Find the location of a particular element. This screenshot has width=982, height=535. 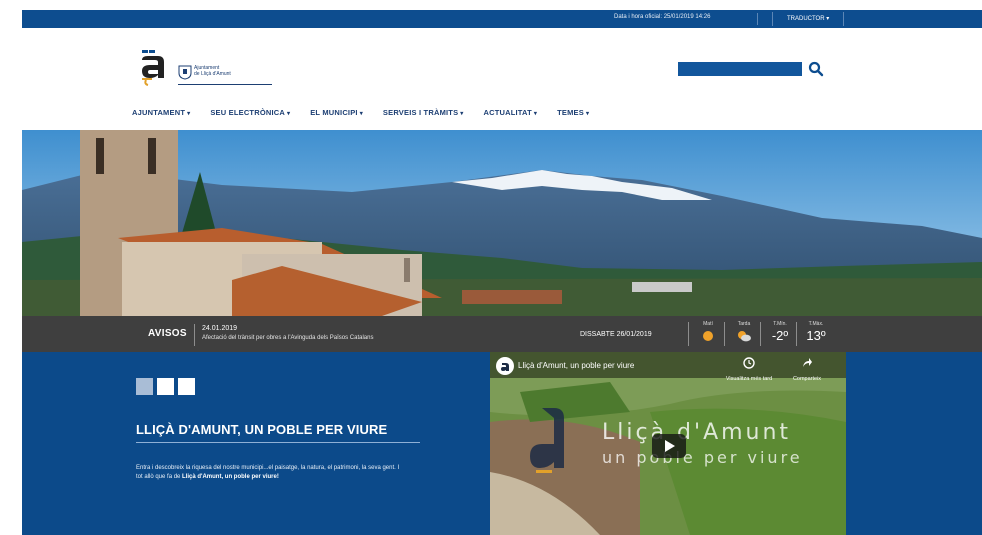

notices-label: AVISOS is located at coordinates (167, 333).